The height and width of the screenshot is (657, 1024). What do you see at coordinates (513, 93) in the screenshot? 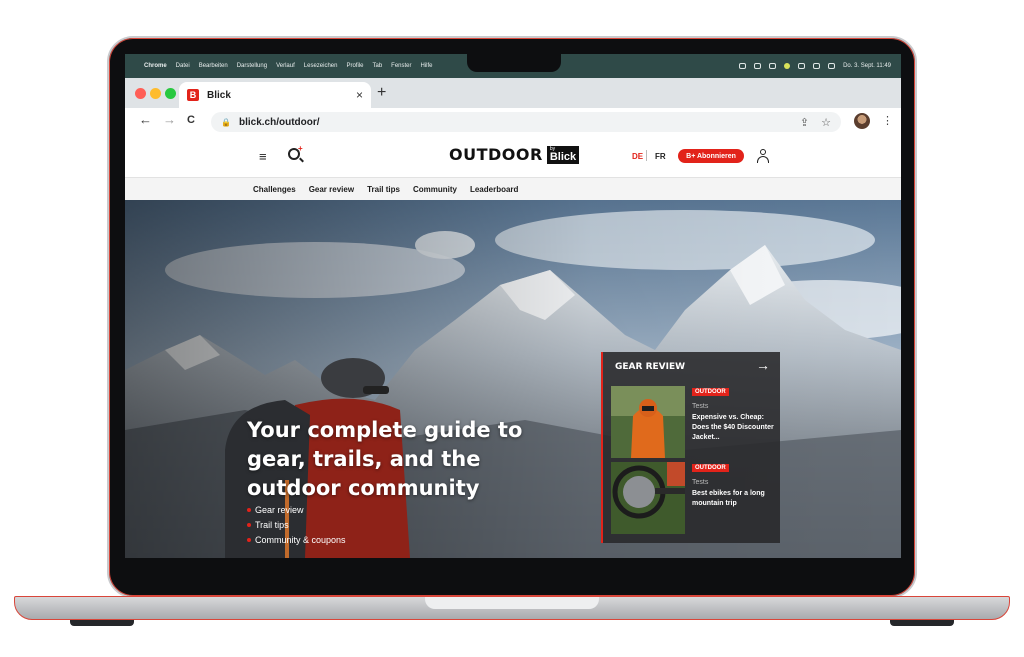
I see `browser-tab-strip: B Blick × +` at bounding box center [513, 93].